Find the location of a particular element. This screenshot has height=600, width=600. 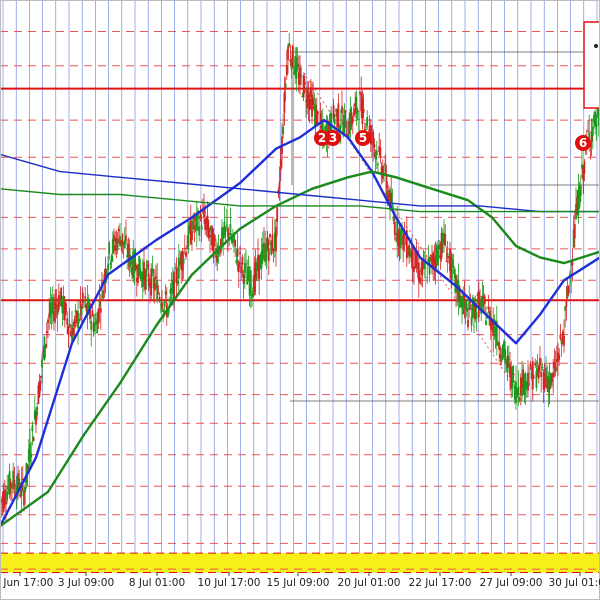

x-tick-label: 3 Jul 09:00 is located at coordinates (86, 583).